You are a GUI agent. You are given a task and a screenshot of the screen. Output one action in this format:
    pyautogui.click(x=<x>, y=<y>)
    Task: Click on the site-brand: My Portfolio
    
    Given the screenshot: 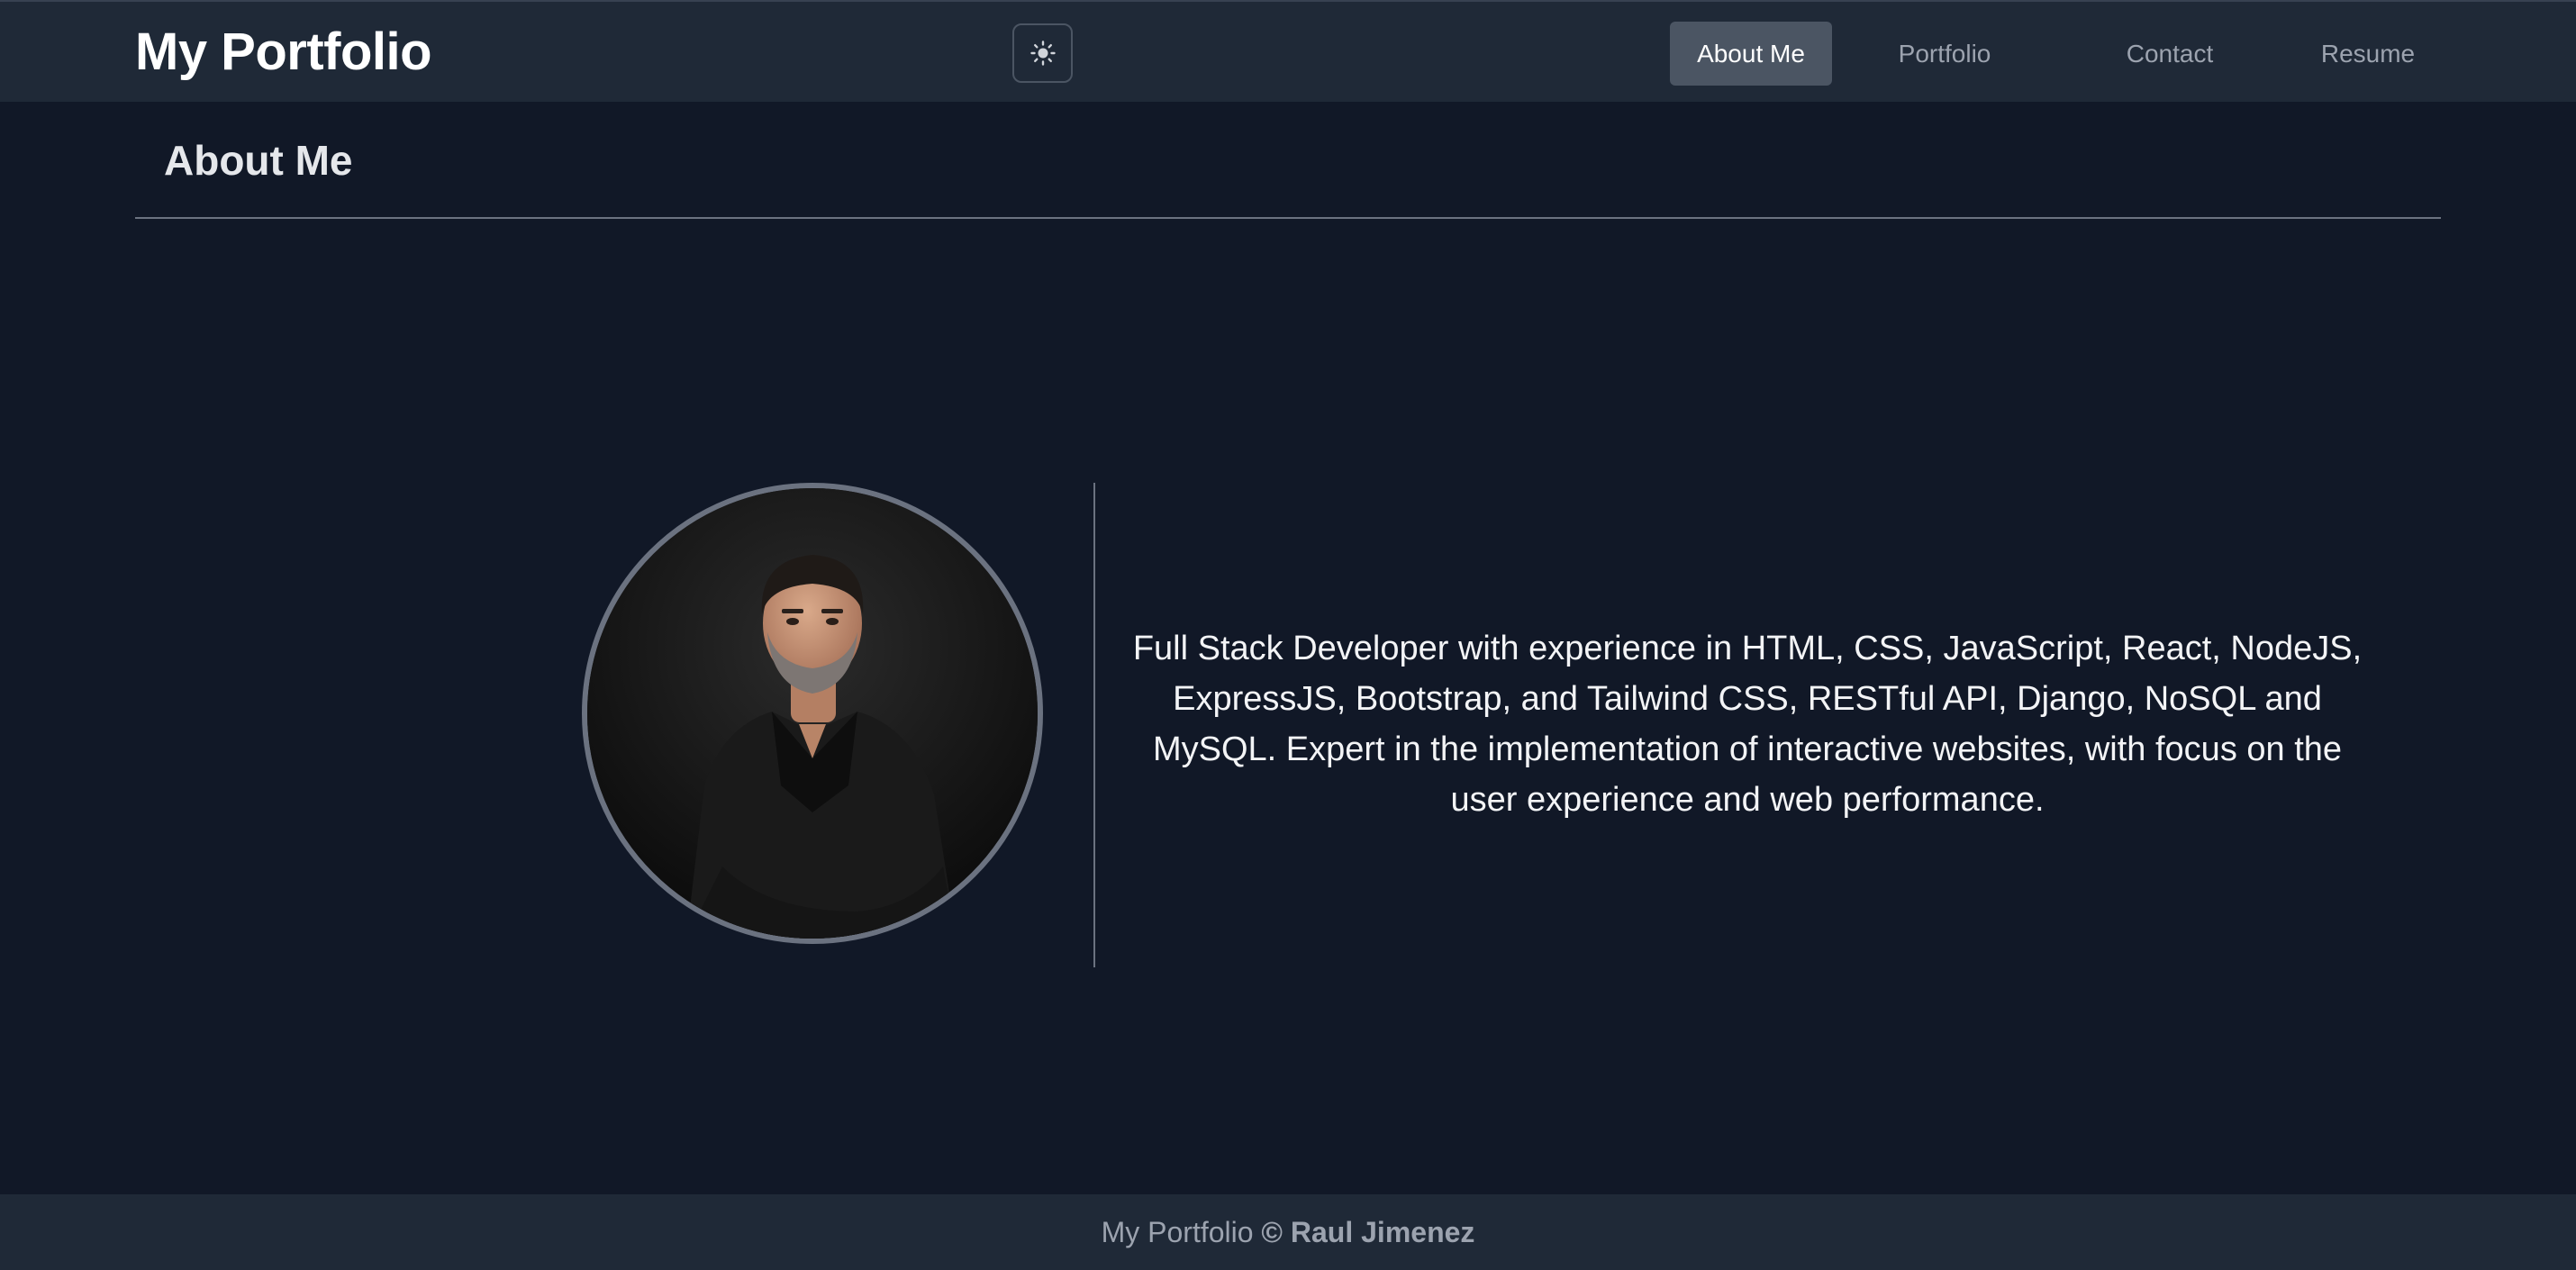 What is the action you would take?
    pyautogui.click(x=283, y=52)
    